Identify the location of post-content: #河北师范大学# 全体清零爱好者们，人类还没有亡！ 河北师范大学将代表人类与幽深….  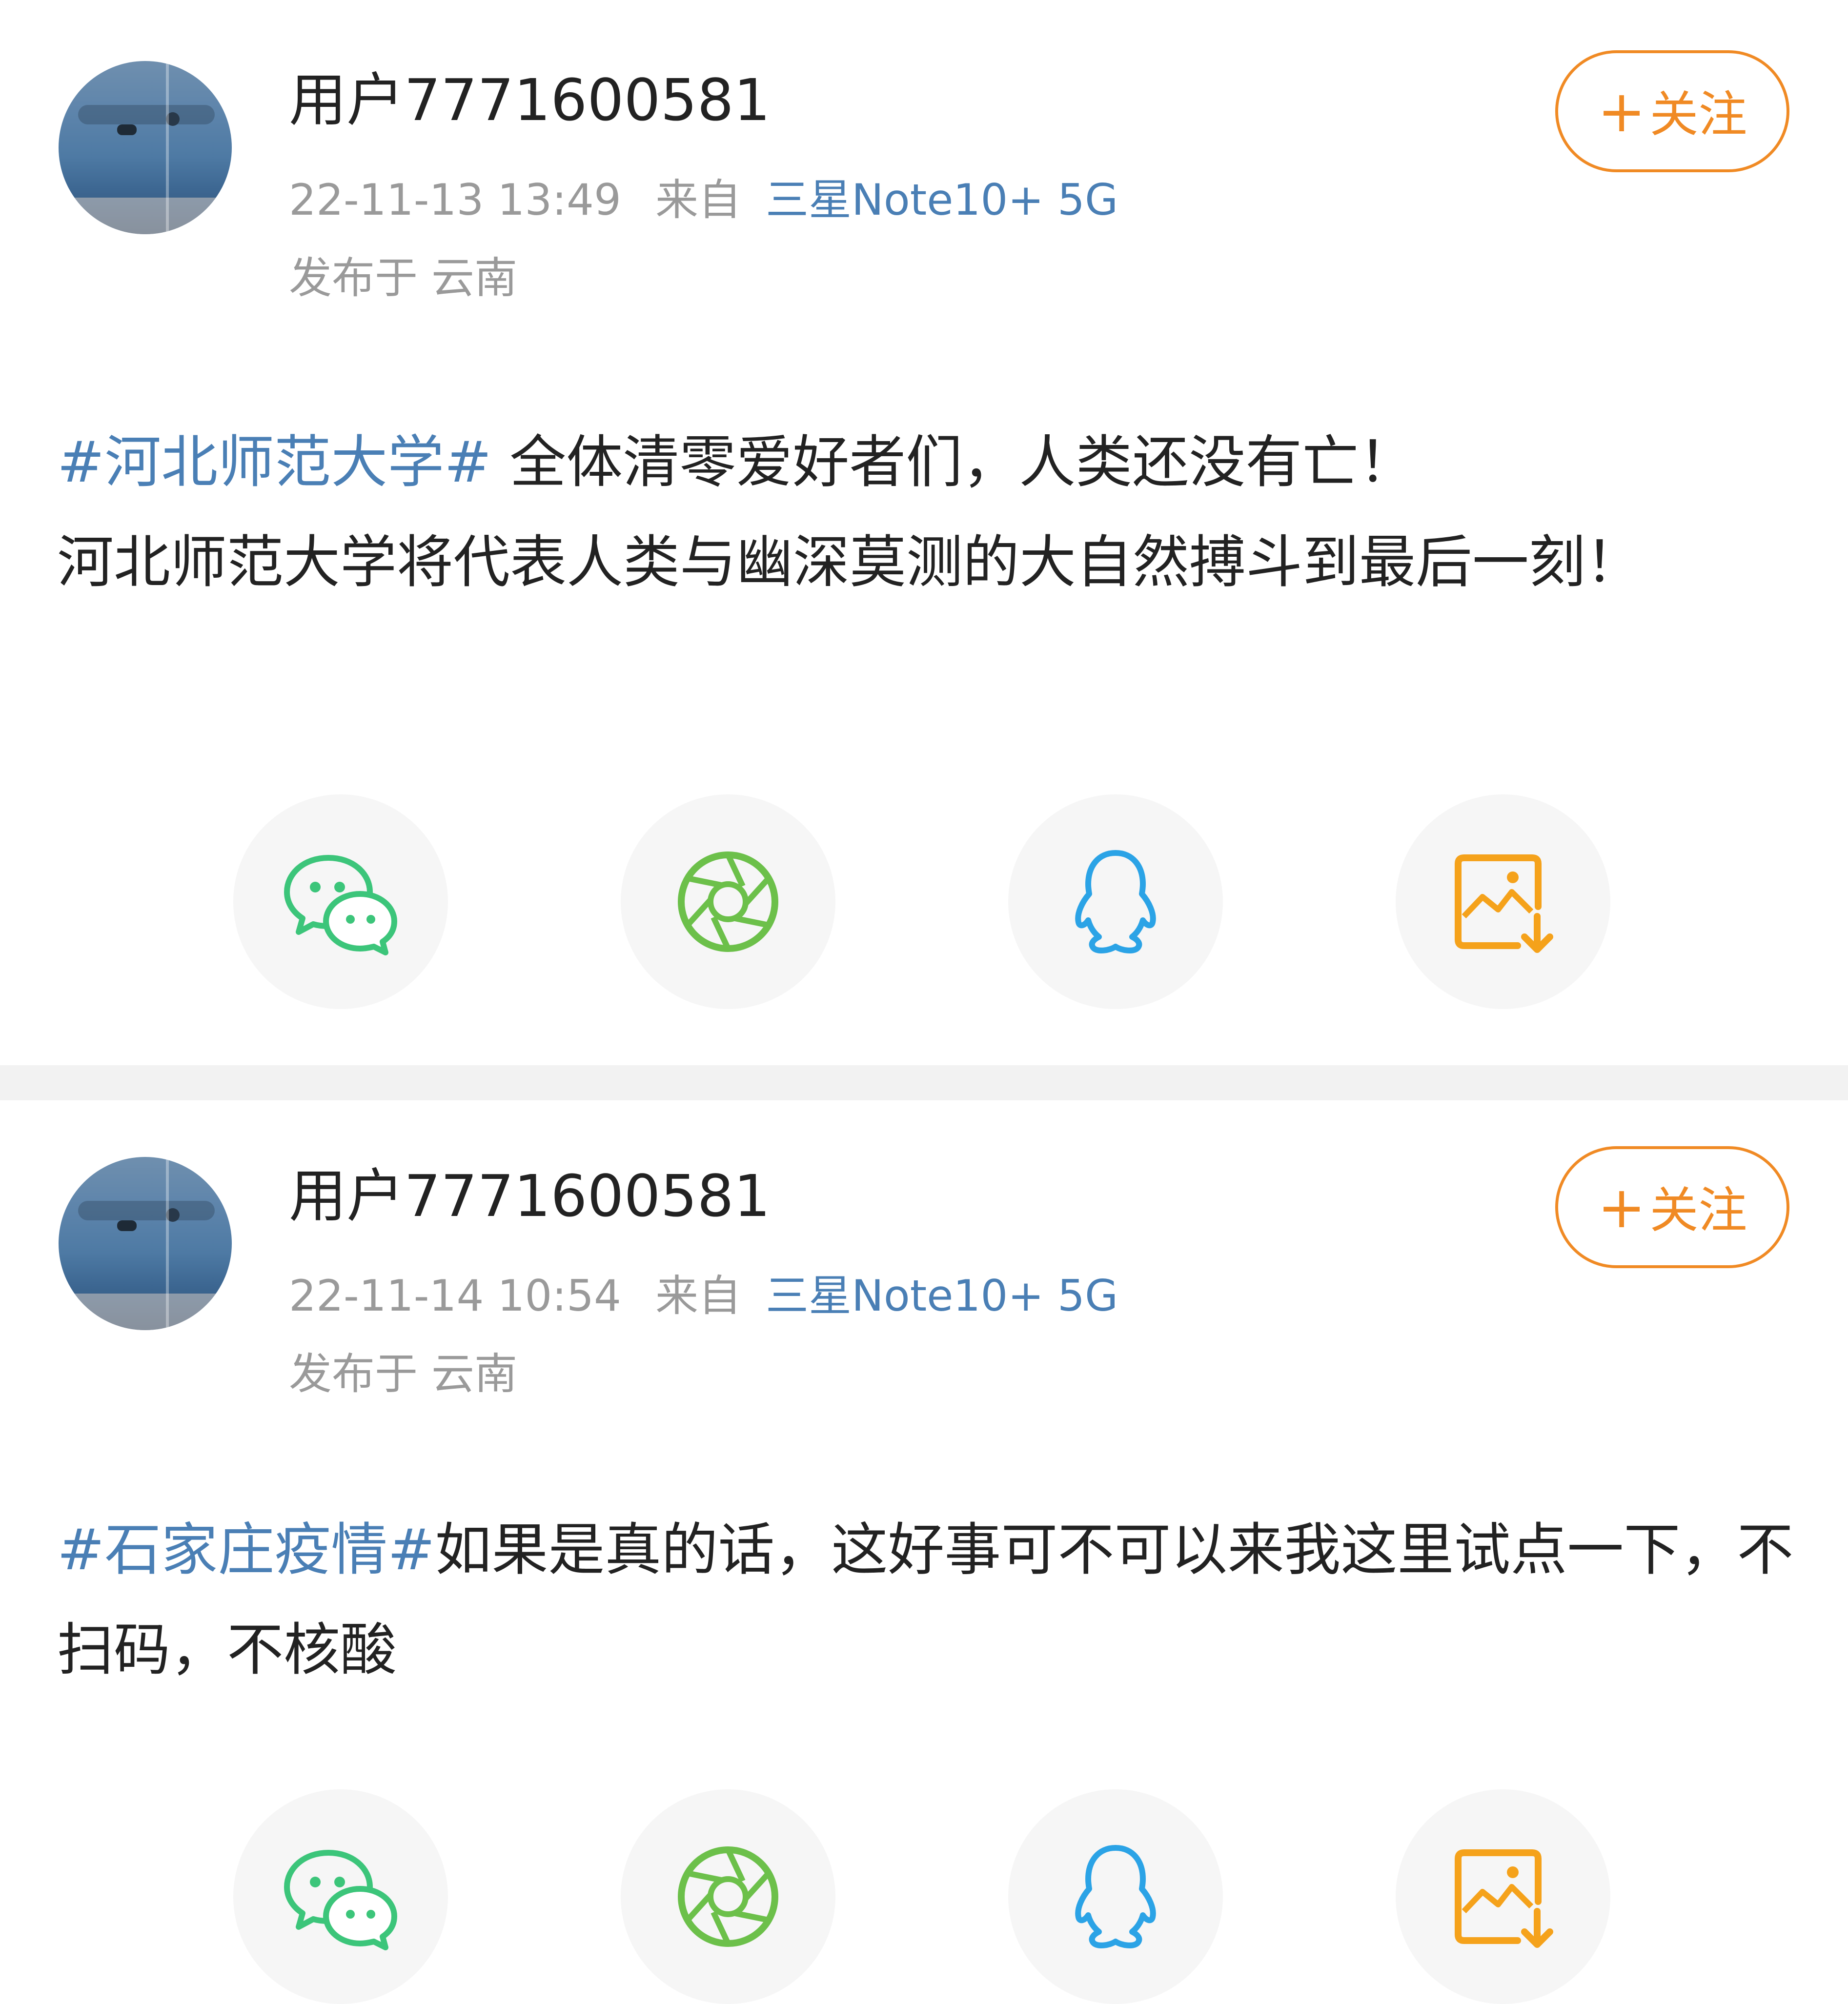
(926, 512).